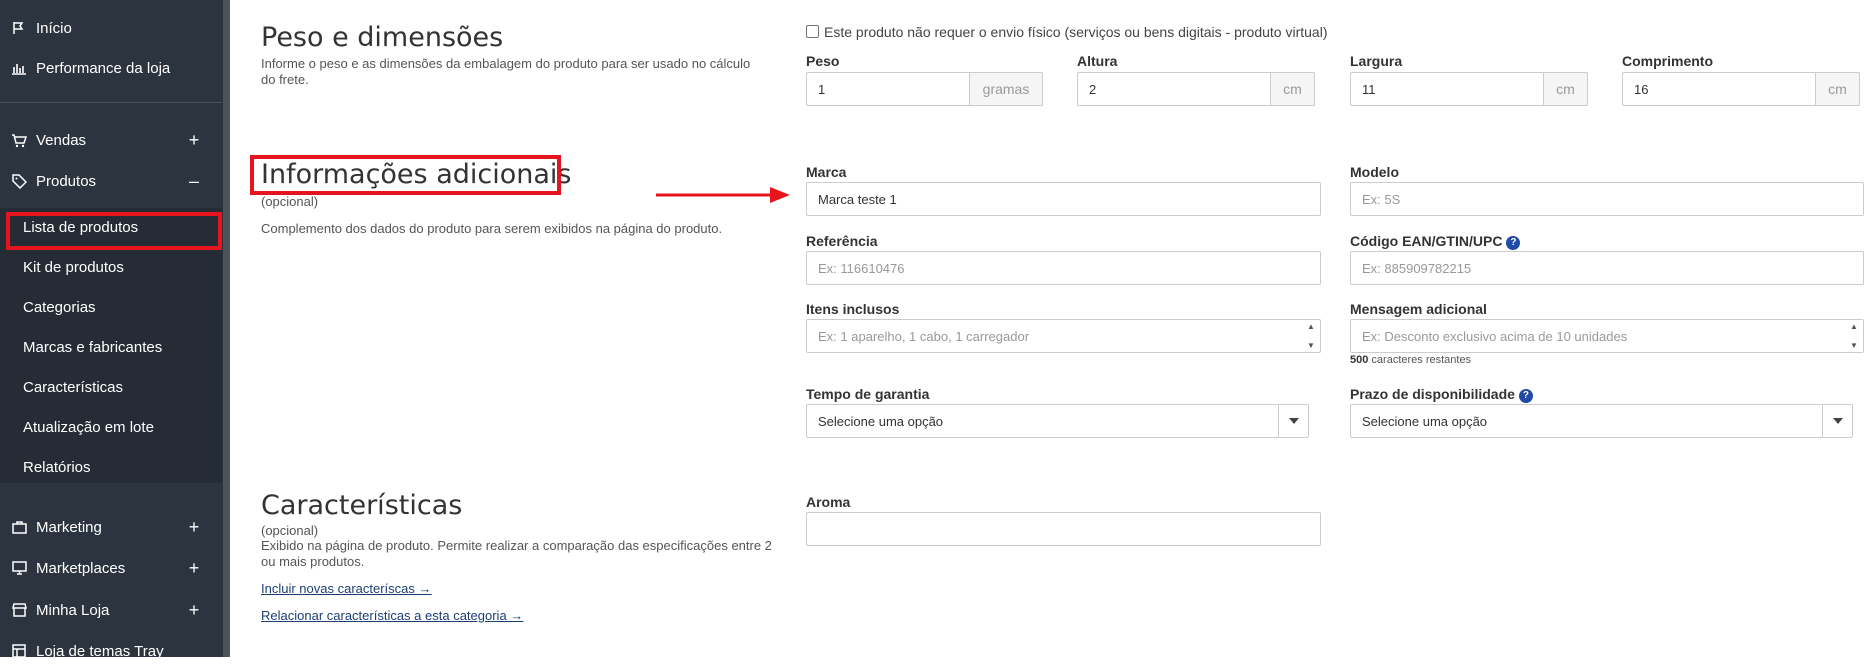 This screenshot has height=669, width=1873. What do you see at coordinates (362, 505) in the screenshot?
I see `features-section-title: Características` at bounding box center [362, 505].